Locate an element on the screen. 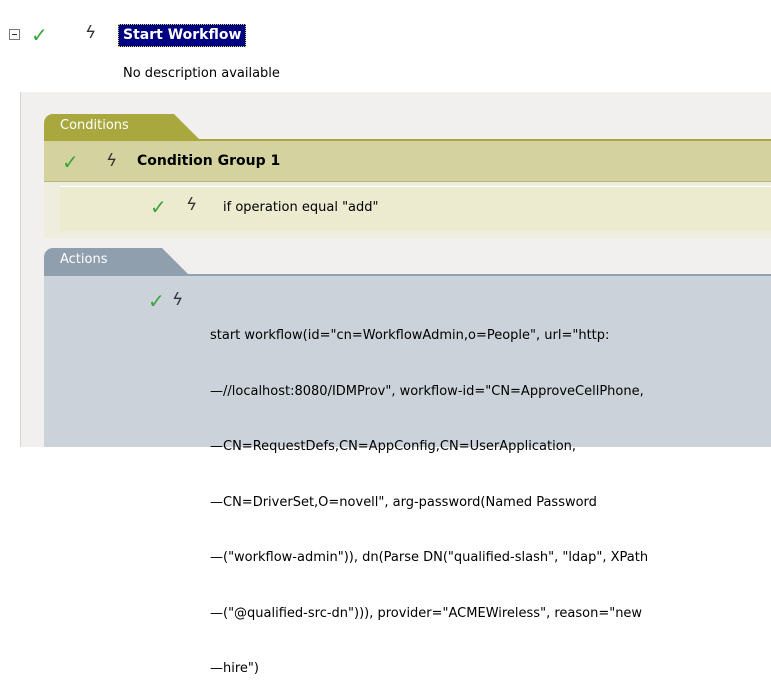  conditions-tab: Conditions is located at coordinates (122, 127).